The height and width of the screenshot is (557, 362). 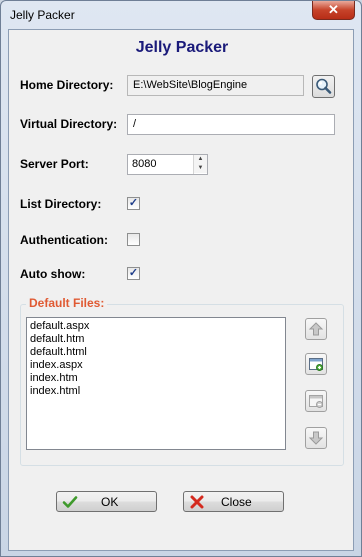 What do you see at coordinates (42, 15) in the screenshot?
I see `window-title: Jelly Packer` at bounding box center [42, 15].